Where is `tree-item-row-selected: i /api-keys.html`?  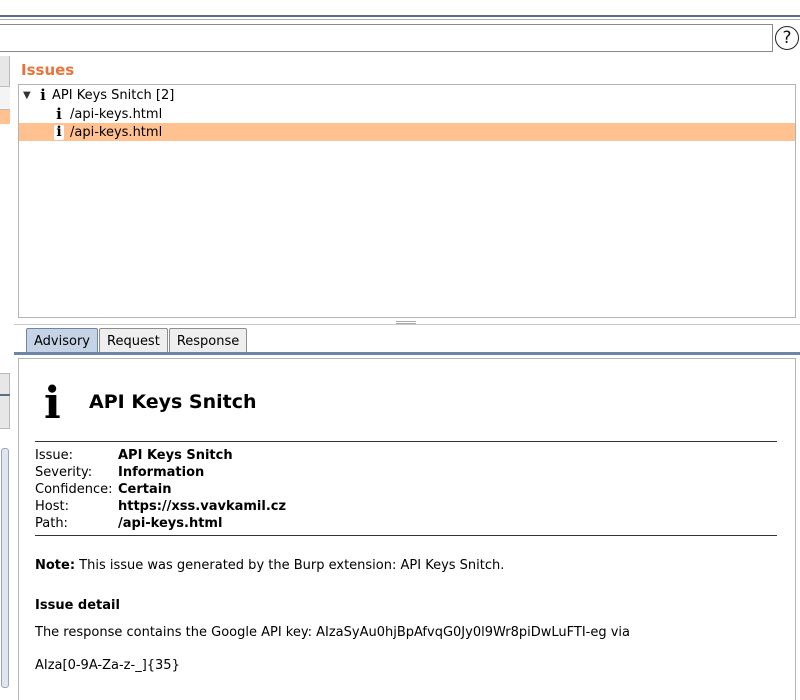
tree-item-row-selected: i /api-keys.html is located at coordinates (407, 132).